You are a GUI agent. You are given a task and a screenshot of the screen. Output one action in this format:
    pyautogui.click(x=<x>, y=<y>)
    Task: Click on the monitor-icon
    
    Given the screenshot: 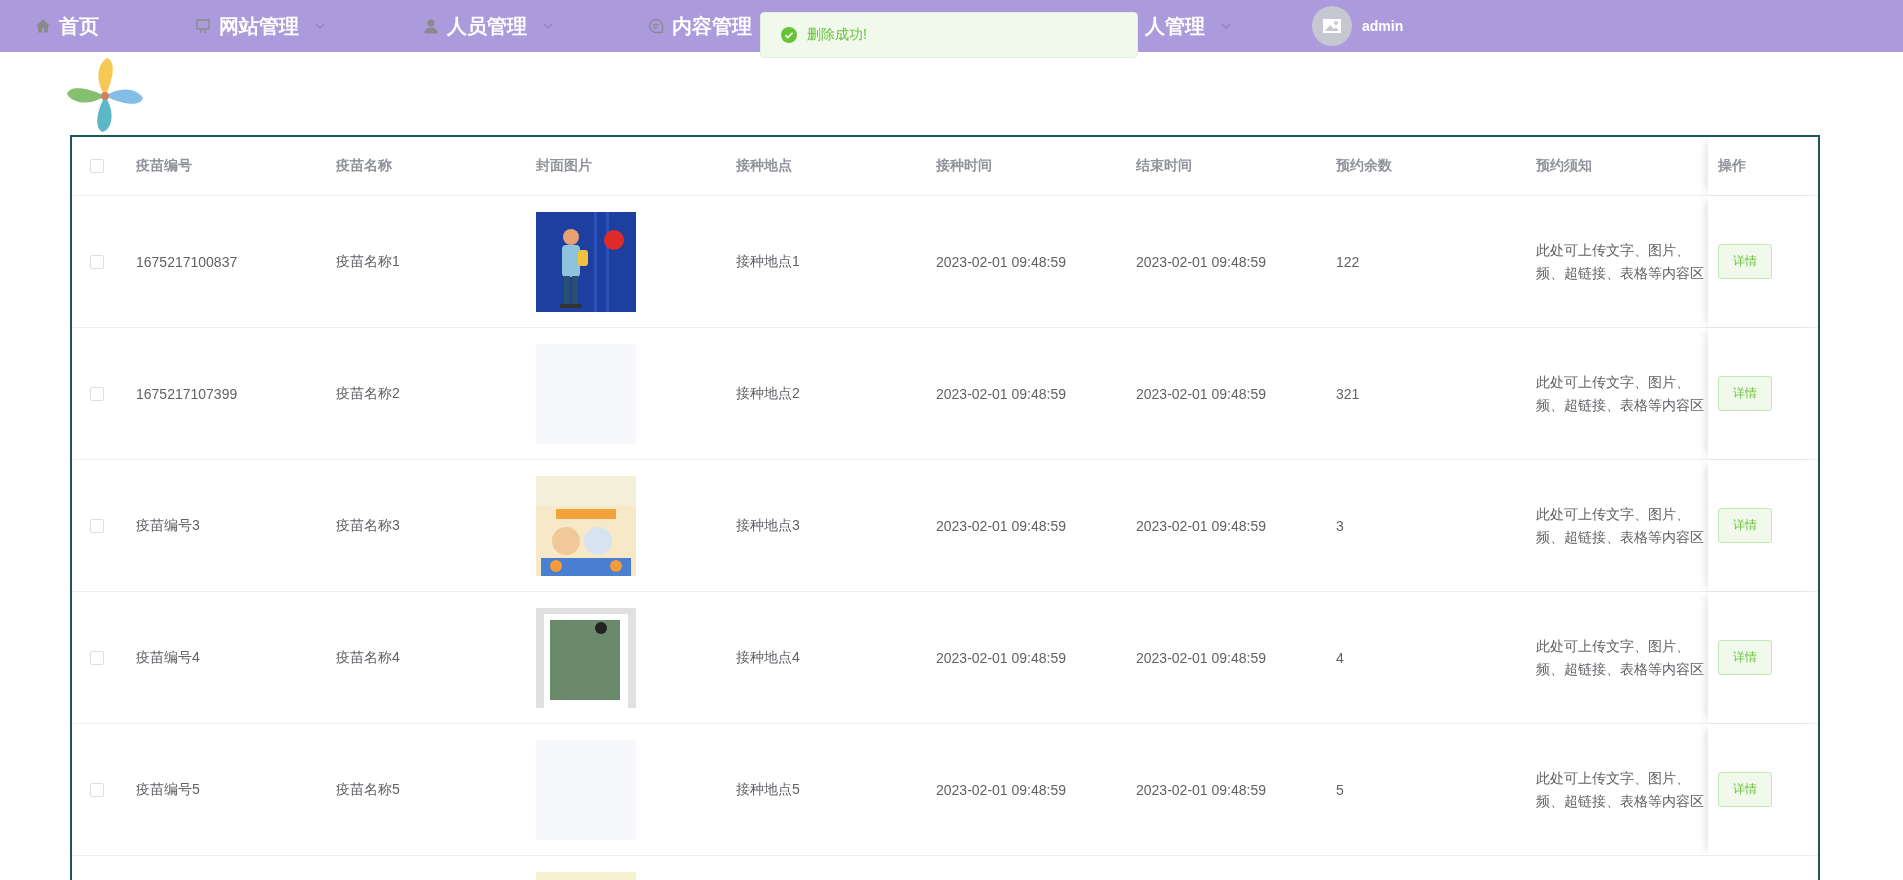 What is the action you would take?
    pyautogui.click(x=203, y=26)
    